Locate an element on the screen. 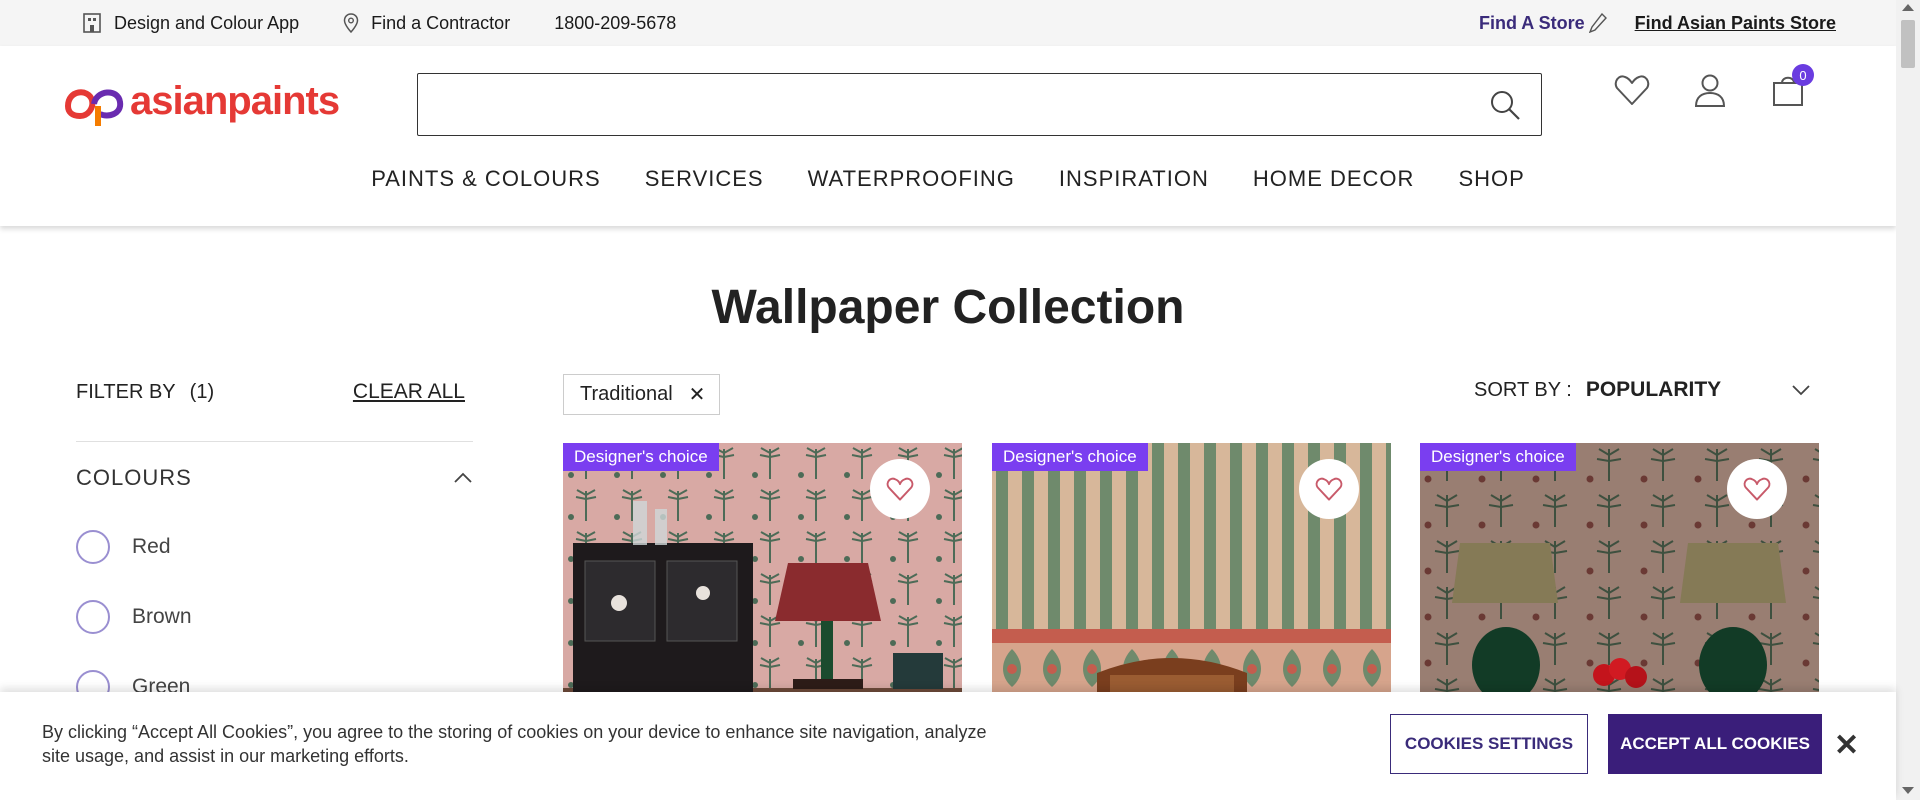  phone-label: 1800-209-5678 is located at coordinates (615, 22).